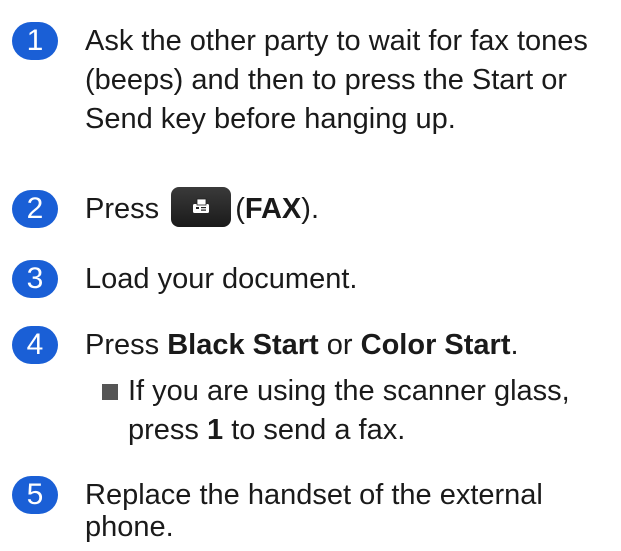 Image resolution: width=621 pixels, height=551 pixels. I want to click on bullet-square, so click(110, 392).